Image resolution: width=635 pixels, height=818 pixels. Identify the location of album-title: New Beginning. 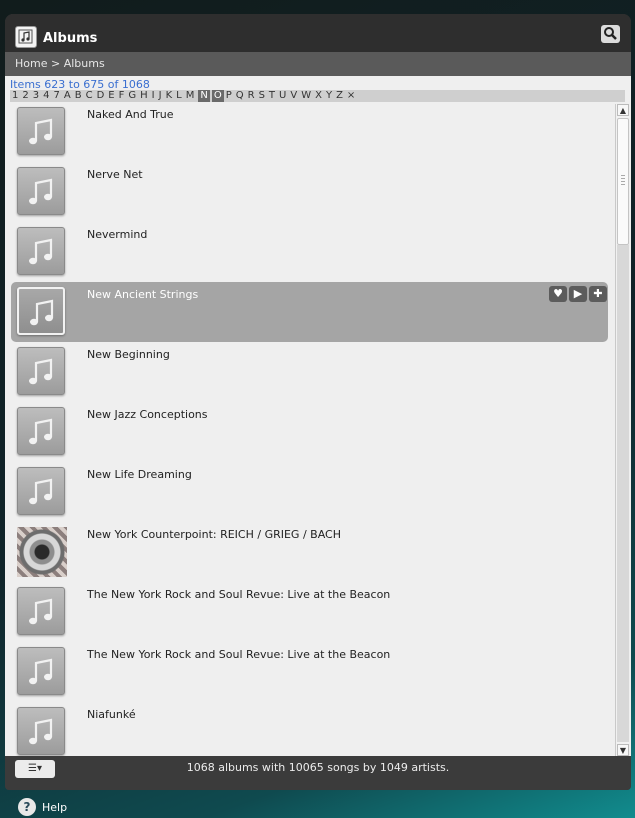
(128, 354).